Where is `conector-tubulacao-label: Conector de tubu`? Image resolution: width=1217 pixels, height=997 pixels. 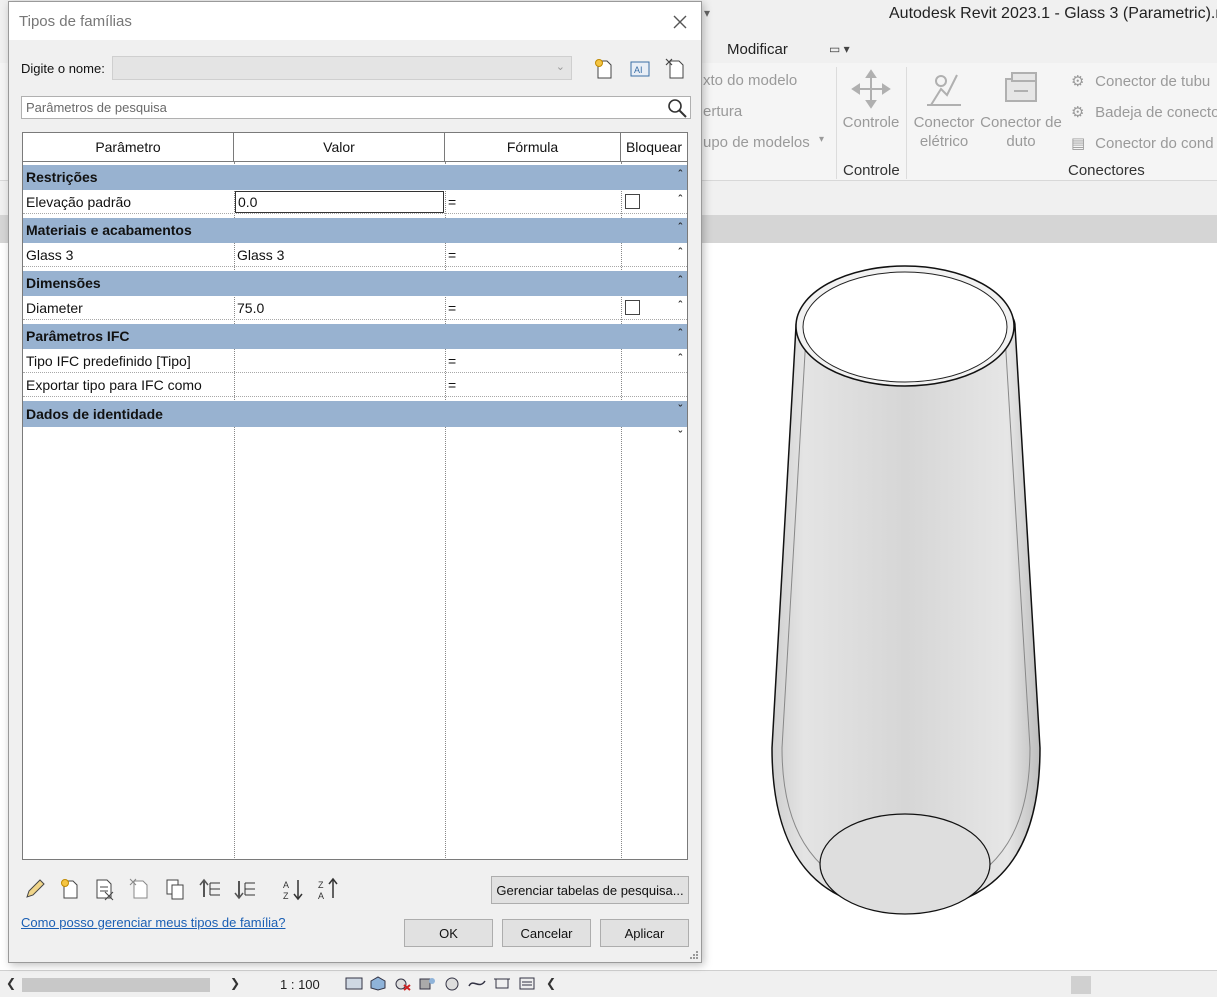
conector-tubulacao-label: Conector de tubu is located at coordinates (1153, 81).